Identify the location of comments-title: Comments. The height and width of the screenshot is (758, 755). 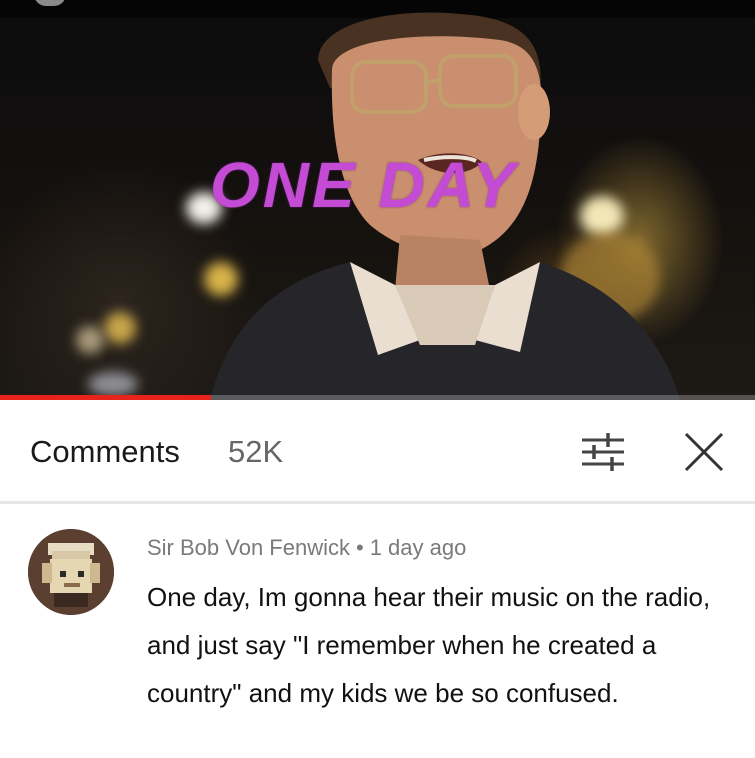
(105, 451).